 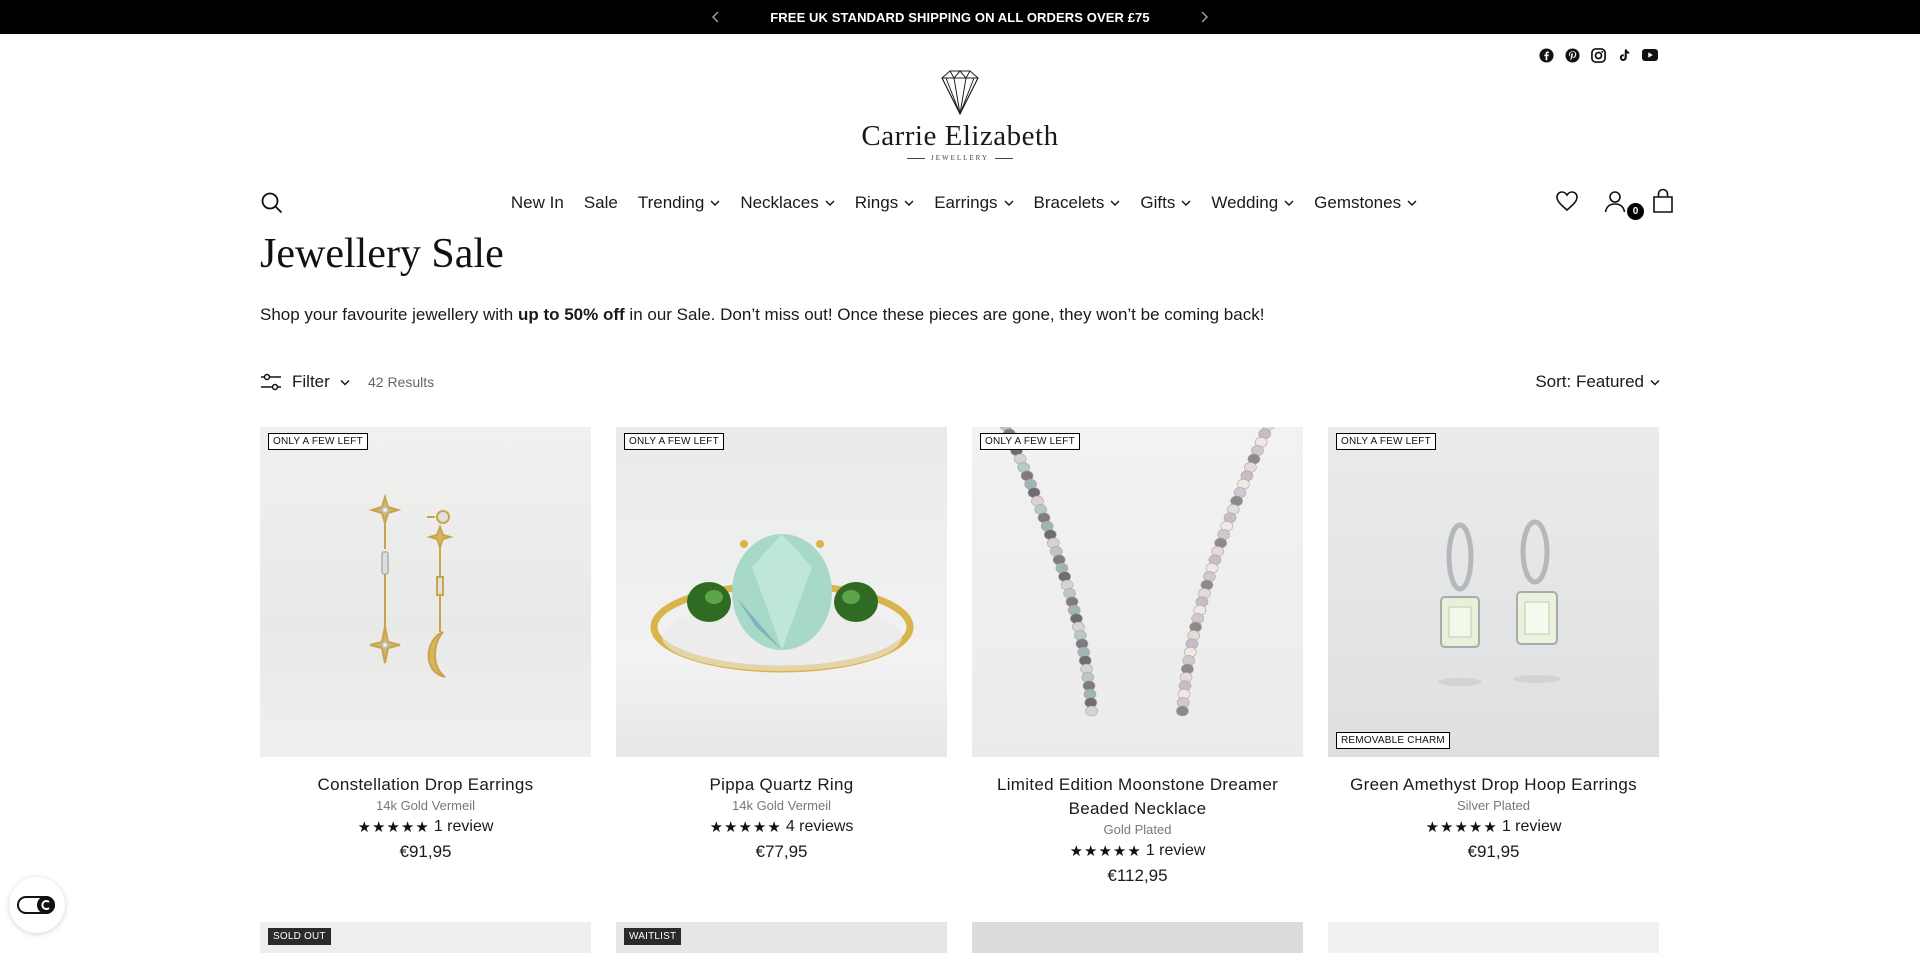 What do you see at coordinates (1493, 592) in the screenshot?
I see `product-image-hoops: ONLY A FEW LEFT REMOVABLE CHARM` at bounding box center [1493, 592].